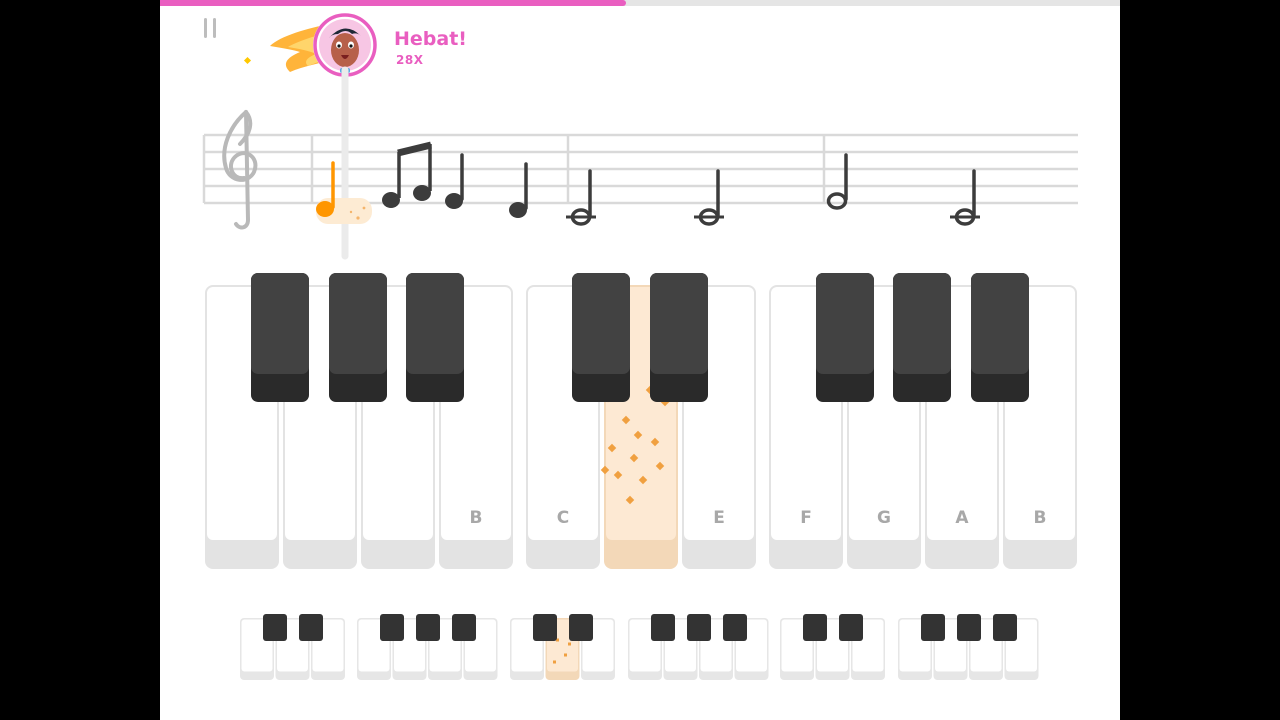 This screenshot has width=1280, height=720. What do you see at coordinates (719, 518) in the screenshot?
I see `key-label: E` at bounding box center [719, 518].